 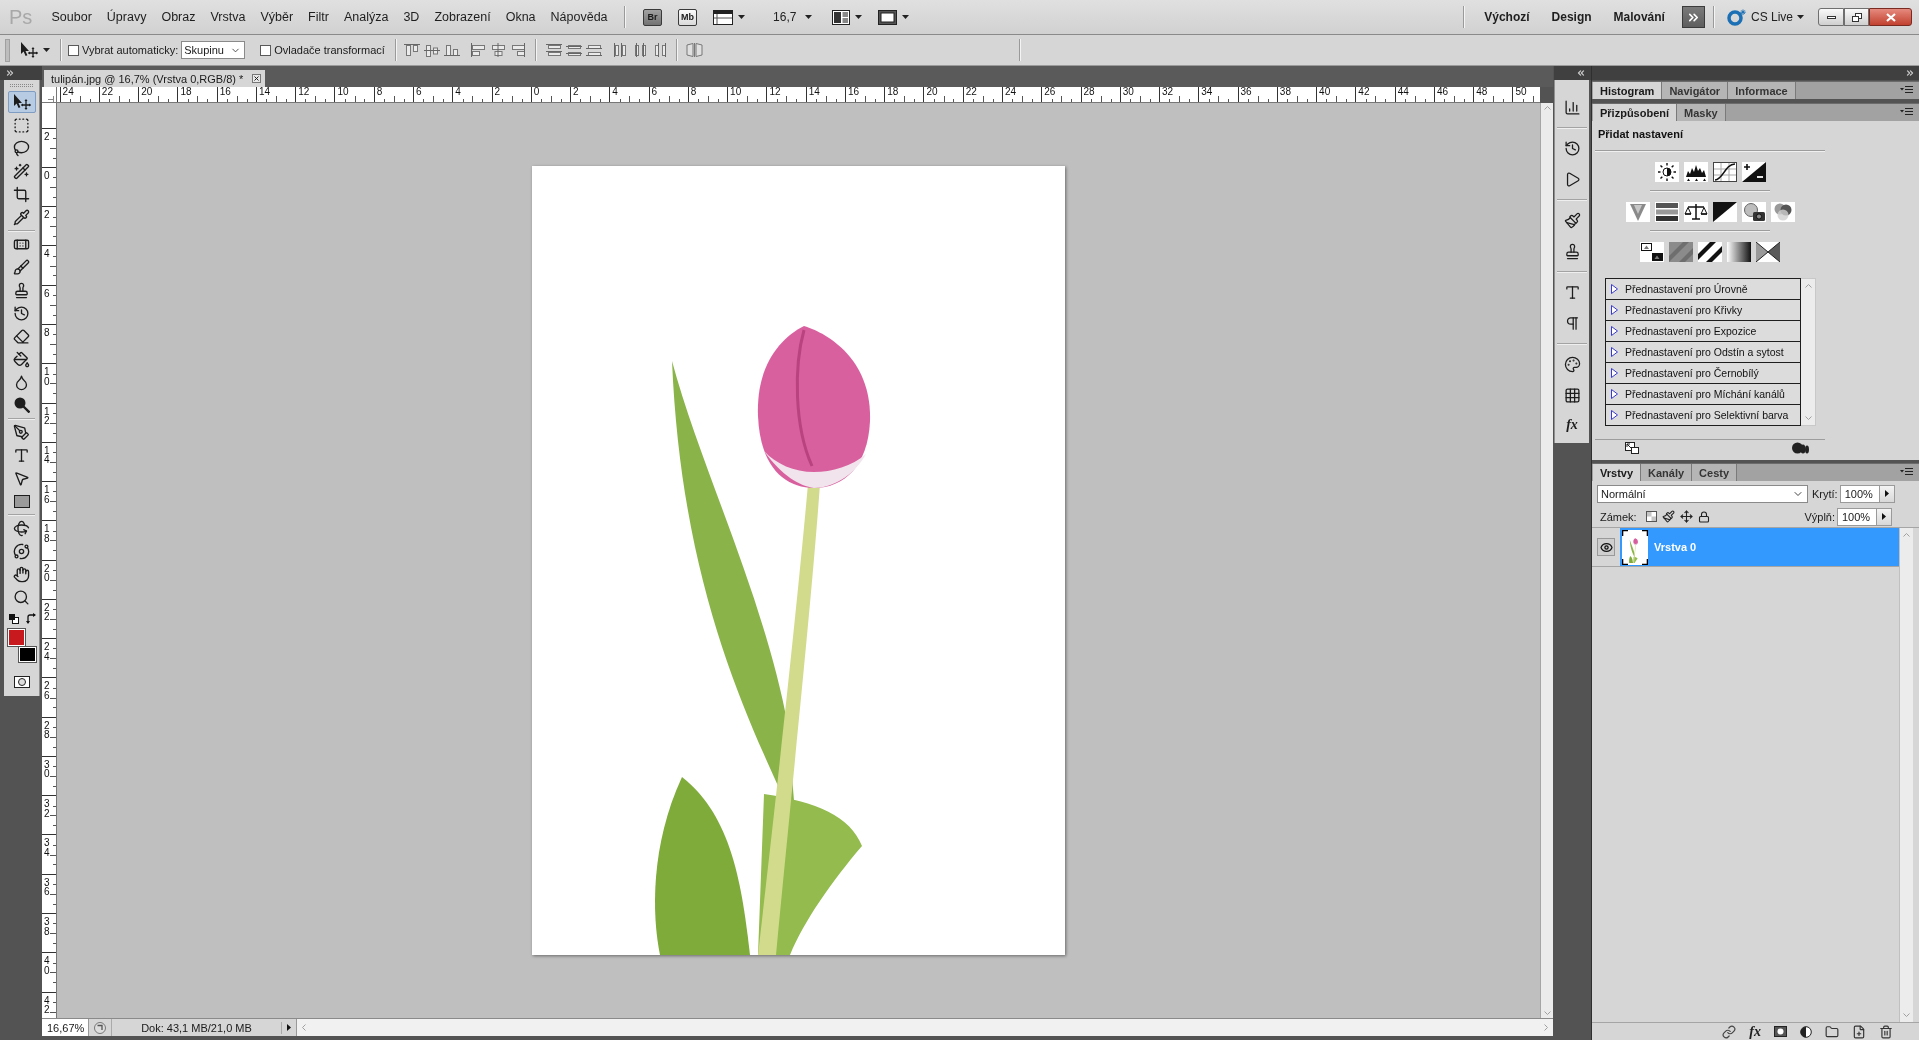 What do you see at coordinates (1606, 547) in the screenshot?
I see `visibility-button` at bounding box center [1606, 547].